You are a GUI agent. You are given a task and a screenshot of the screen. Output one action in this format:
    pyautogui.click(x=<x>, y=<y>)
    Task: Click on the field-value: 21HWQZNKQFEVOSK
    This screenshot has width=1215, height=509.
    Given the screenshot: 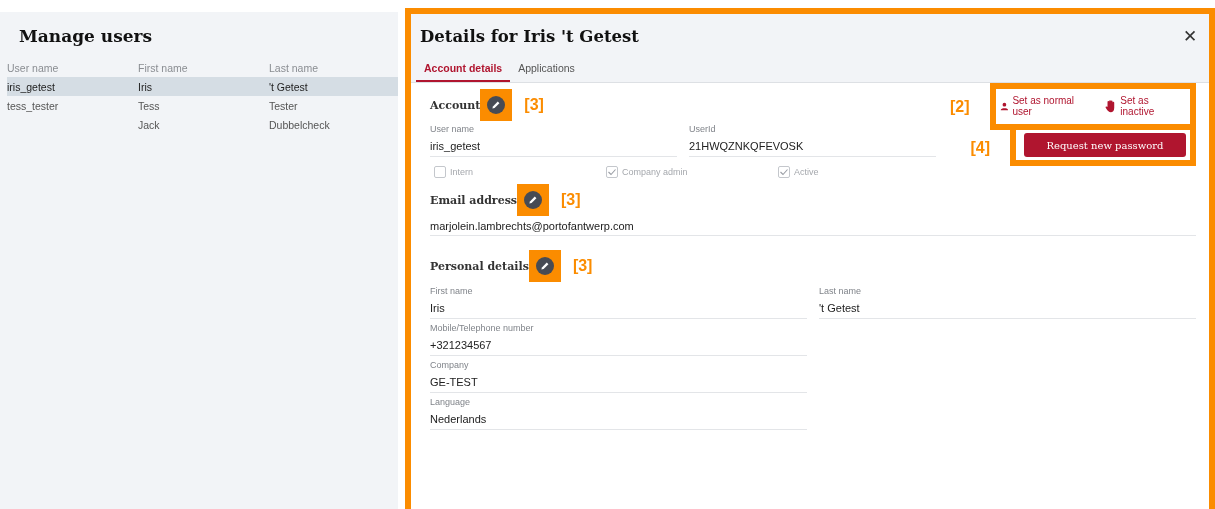 What is the action you would take?
    pyautogui.click(x=747, y=146)
    